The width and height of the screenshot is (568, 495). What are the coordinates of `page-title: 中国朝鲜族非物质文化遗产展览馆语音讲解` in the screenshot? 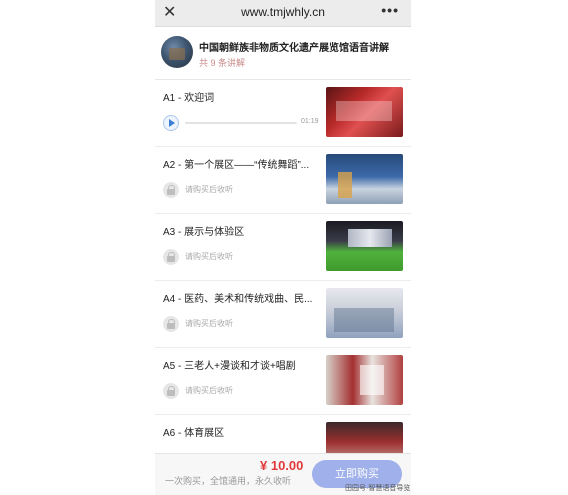 It's located at (294, 48).